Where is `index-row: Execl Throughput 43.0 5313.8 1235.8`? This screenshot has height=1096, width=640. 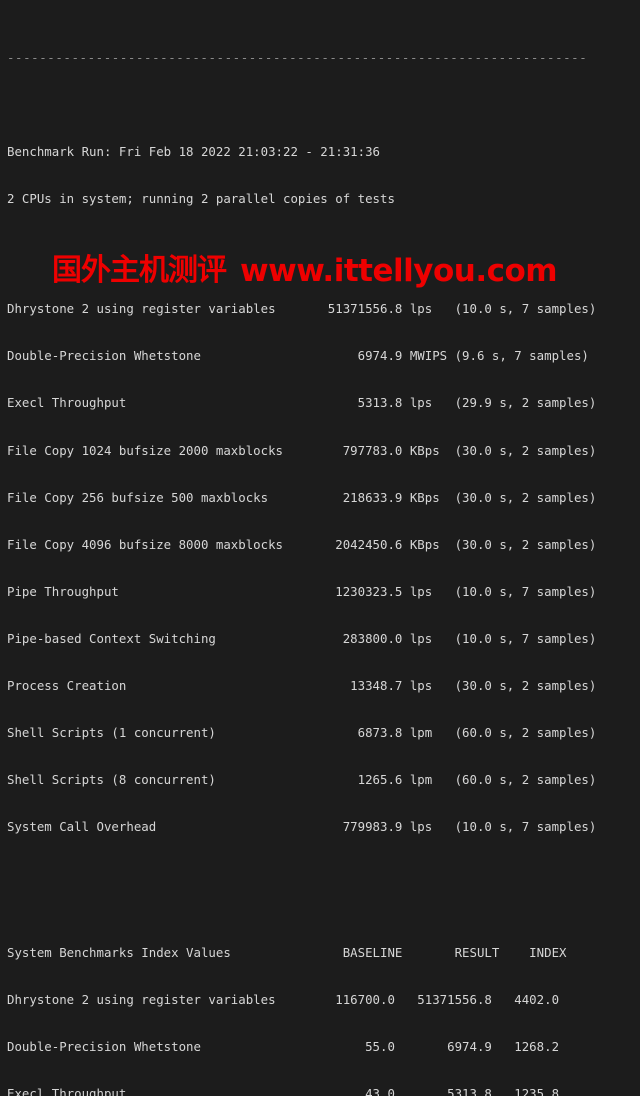
index-row: Execl Throughput 43.0 5313.8 1235.8 is located at coordinates (283, 1091).